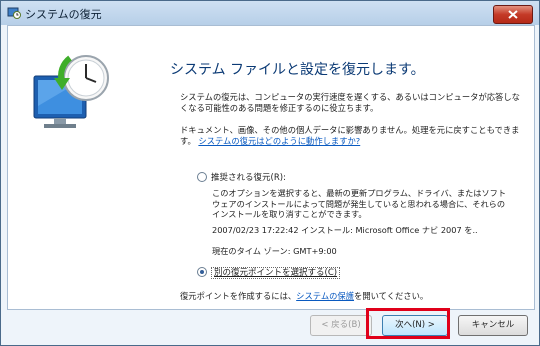  I want to click on system-restore-icon, so click(14, 13).